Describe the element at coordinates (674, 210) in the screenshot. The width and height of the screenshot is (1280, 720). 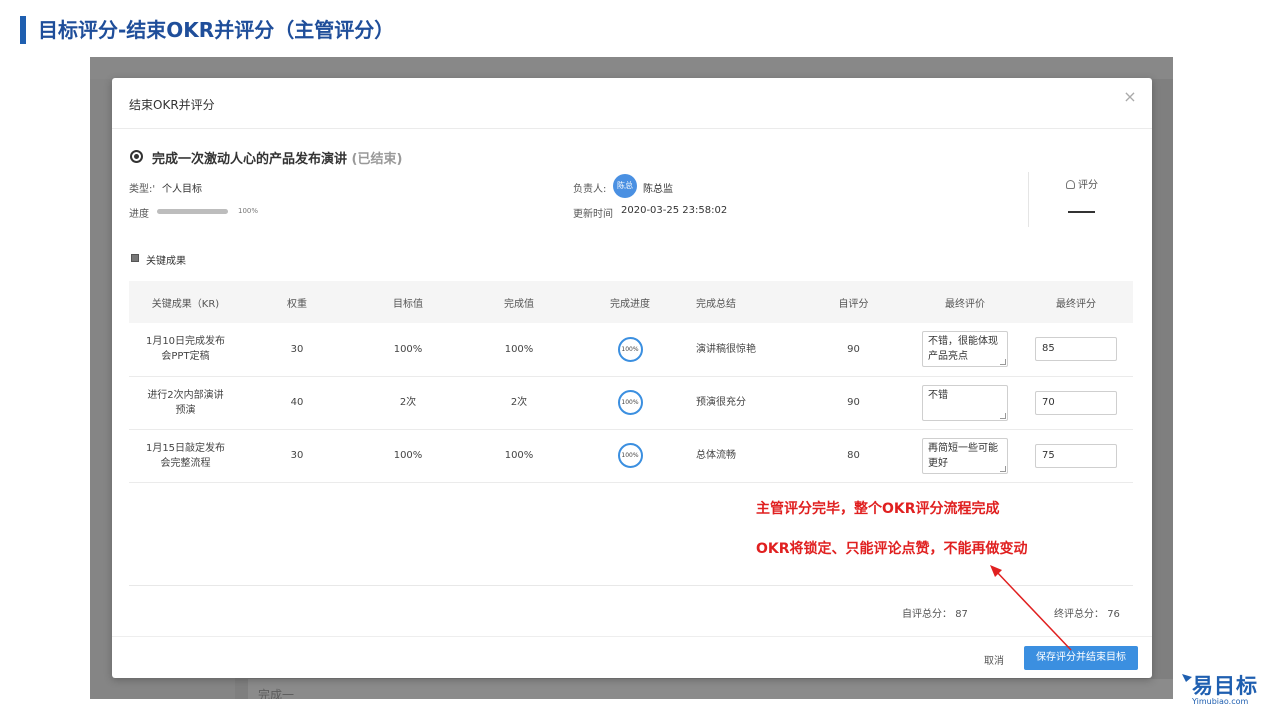
I see `updated-value: 2020-03-25 23:58:02` at that location.